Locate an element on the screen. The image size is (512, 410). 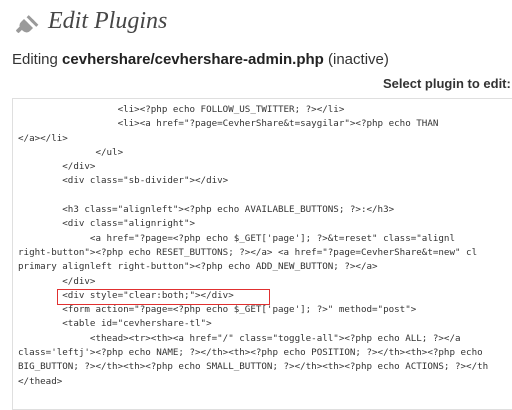
editing-file-name: cevhershare/cevhershare-admin.php is located at coordinates (193, 59).